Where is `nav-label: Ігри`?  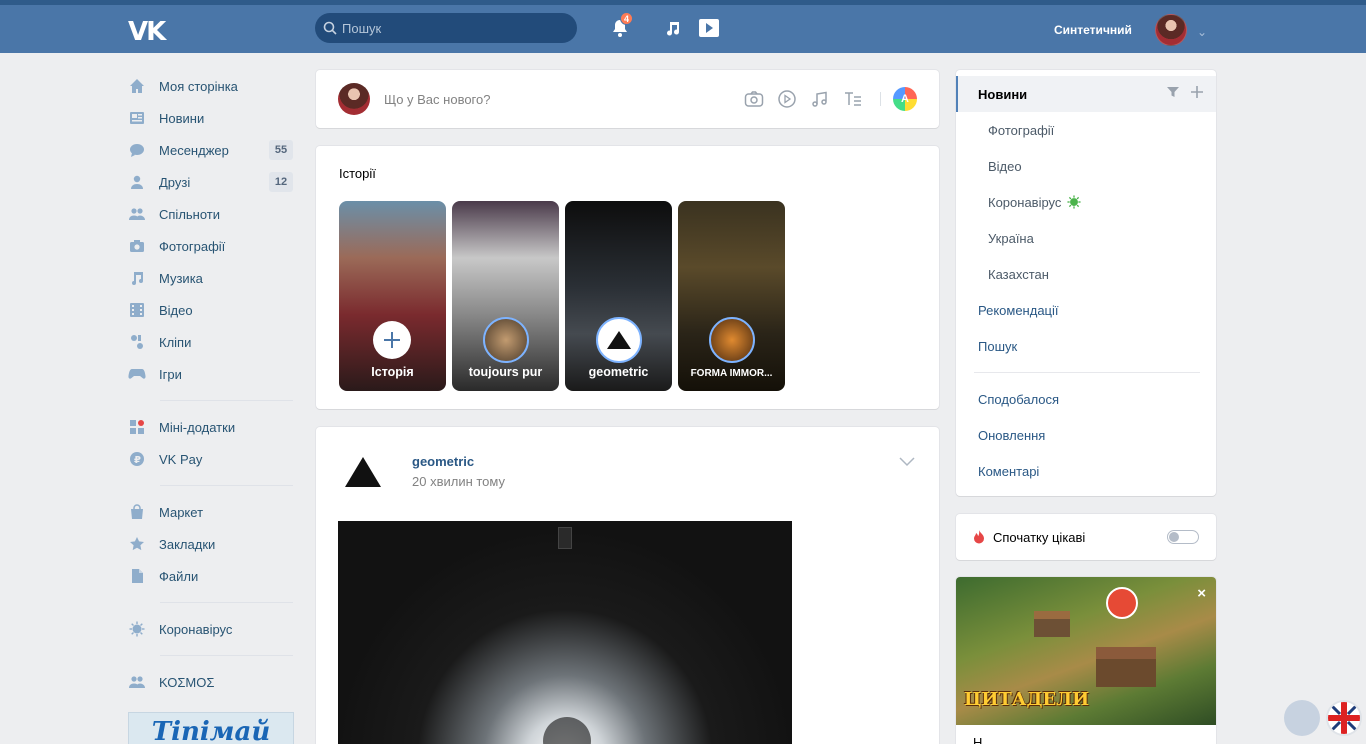
nav-label: Ігри is located at coordinates (170, 374).